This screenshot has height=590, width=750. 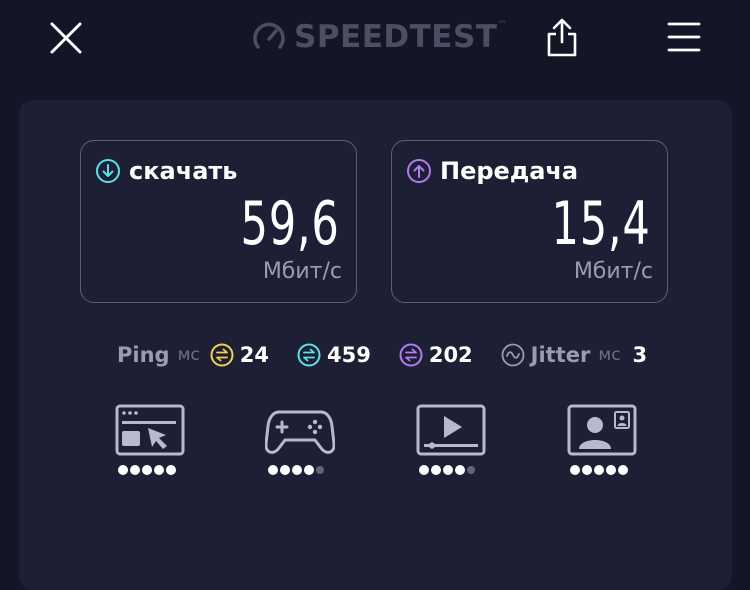 I want to click on quality-video, so click(x=451, y=442).